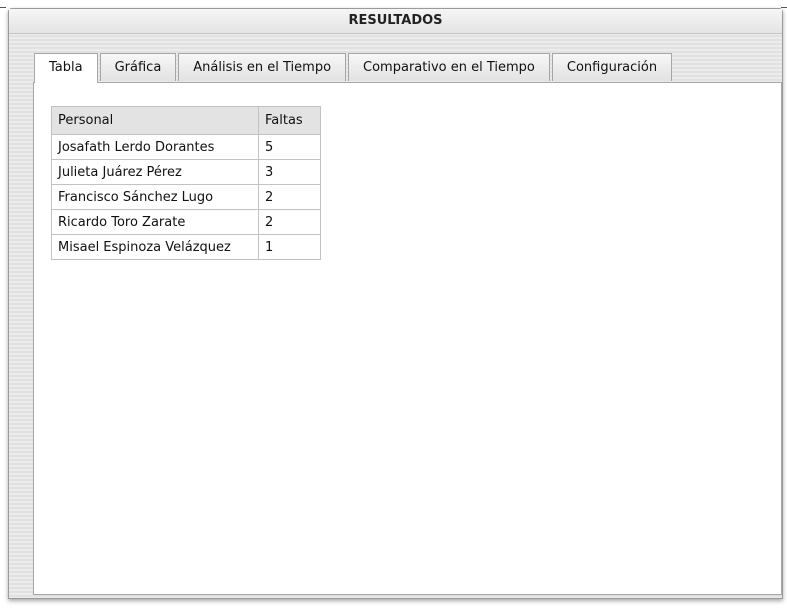  I want to click on table-row: Julieta Juárez Pérez 3, so click(186, 172).